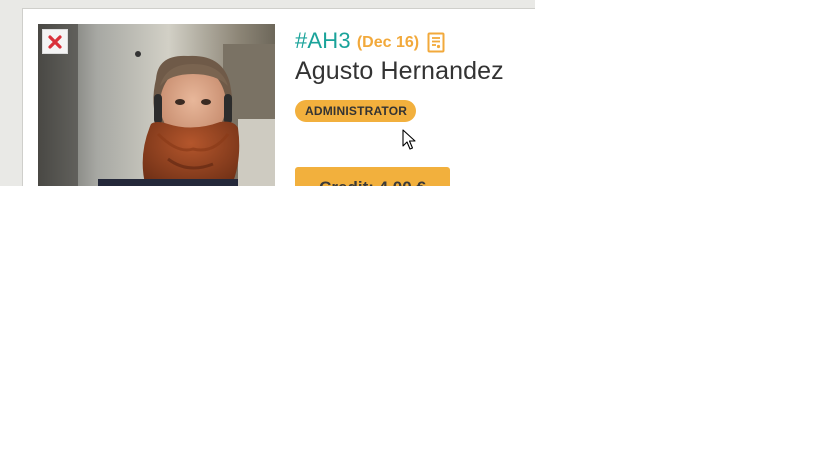 The height and width of the screenshot is (460, 819). Describe the element at coordinates (356, 111) in the screenshot. I see `role-badge: ADMINISTRATOR` at that location.